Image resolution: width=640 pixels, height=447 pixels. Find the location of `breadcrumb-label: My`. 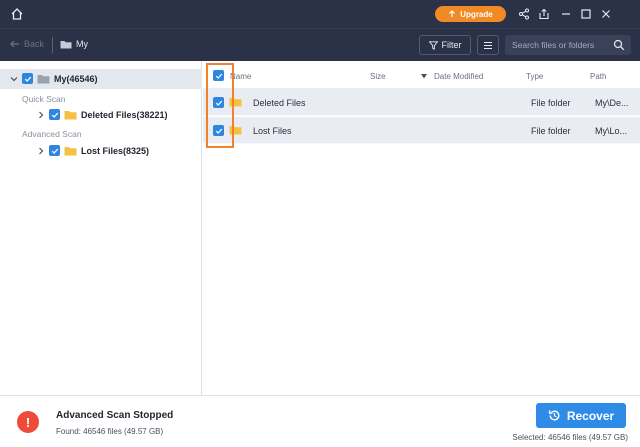

breadcrumb-label: My is located at coordinates (82, 44).